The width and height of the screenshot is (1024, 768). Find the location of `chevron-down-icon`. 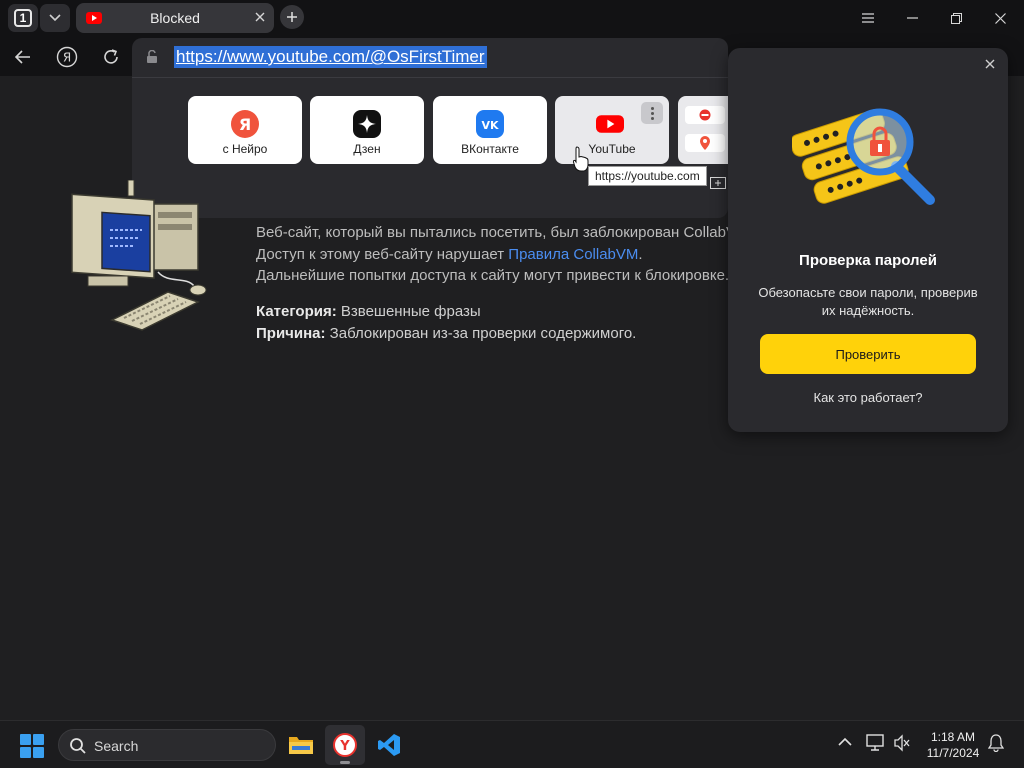

chevron-down-icon is located at coordinates (55, 18).